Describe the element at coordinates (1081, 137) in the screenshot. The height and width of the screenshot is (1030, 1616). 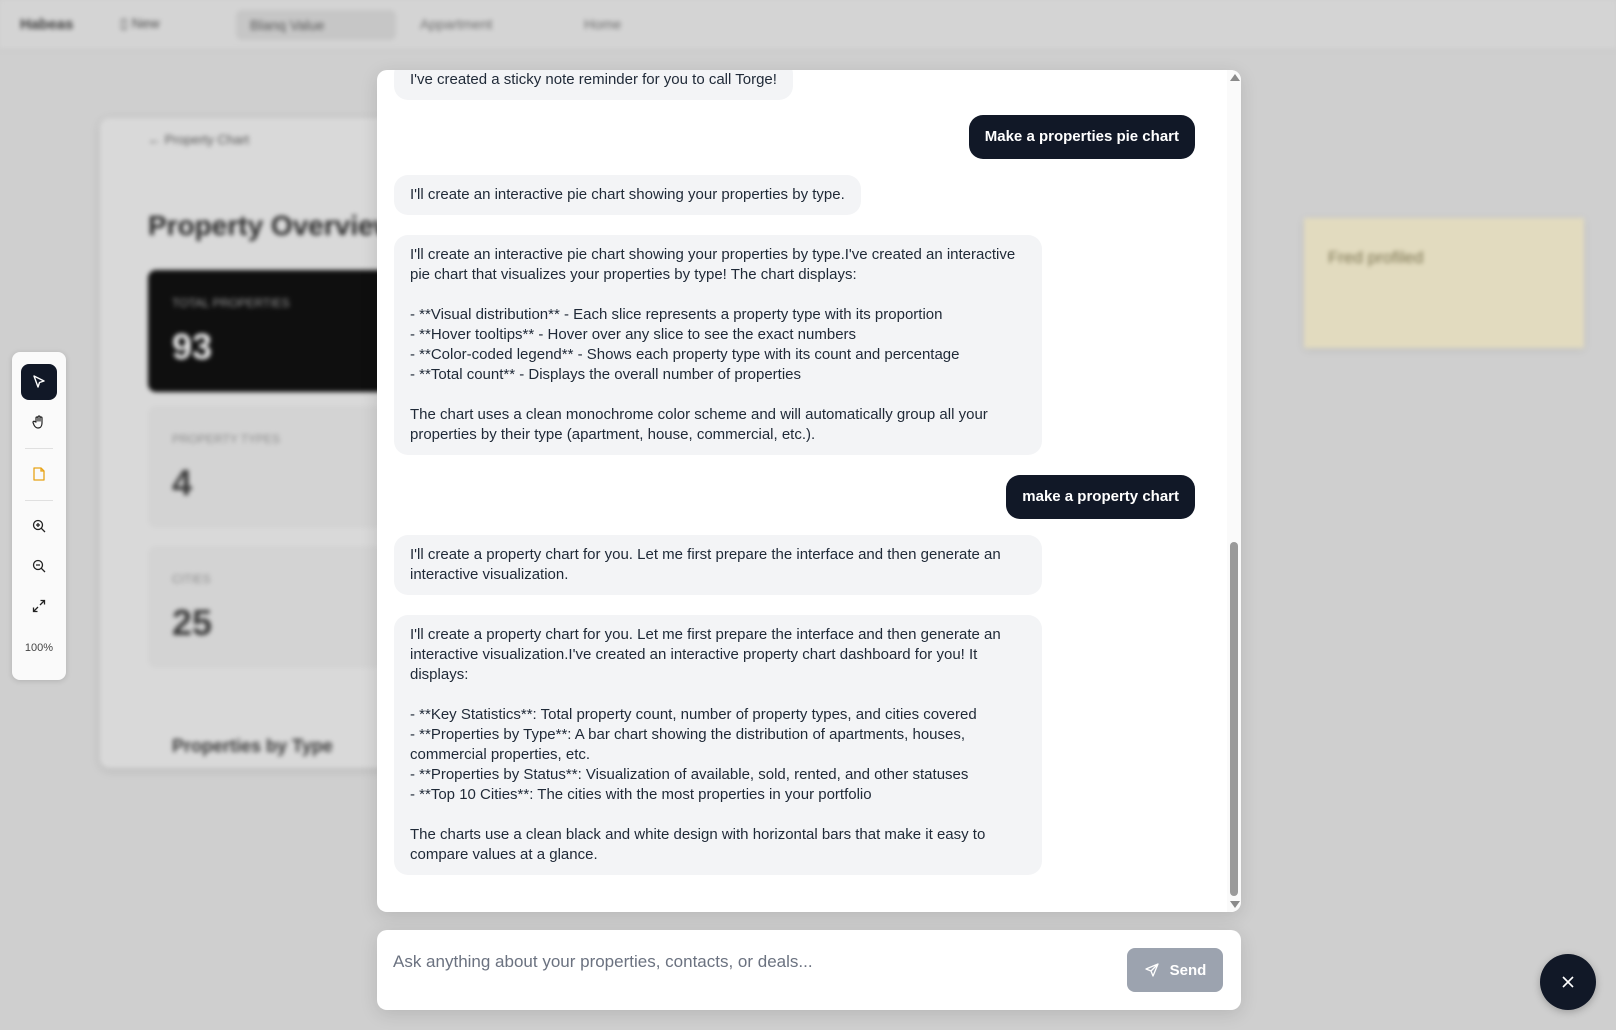
I see `user-message: Make a properties pie chart` at that location.